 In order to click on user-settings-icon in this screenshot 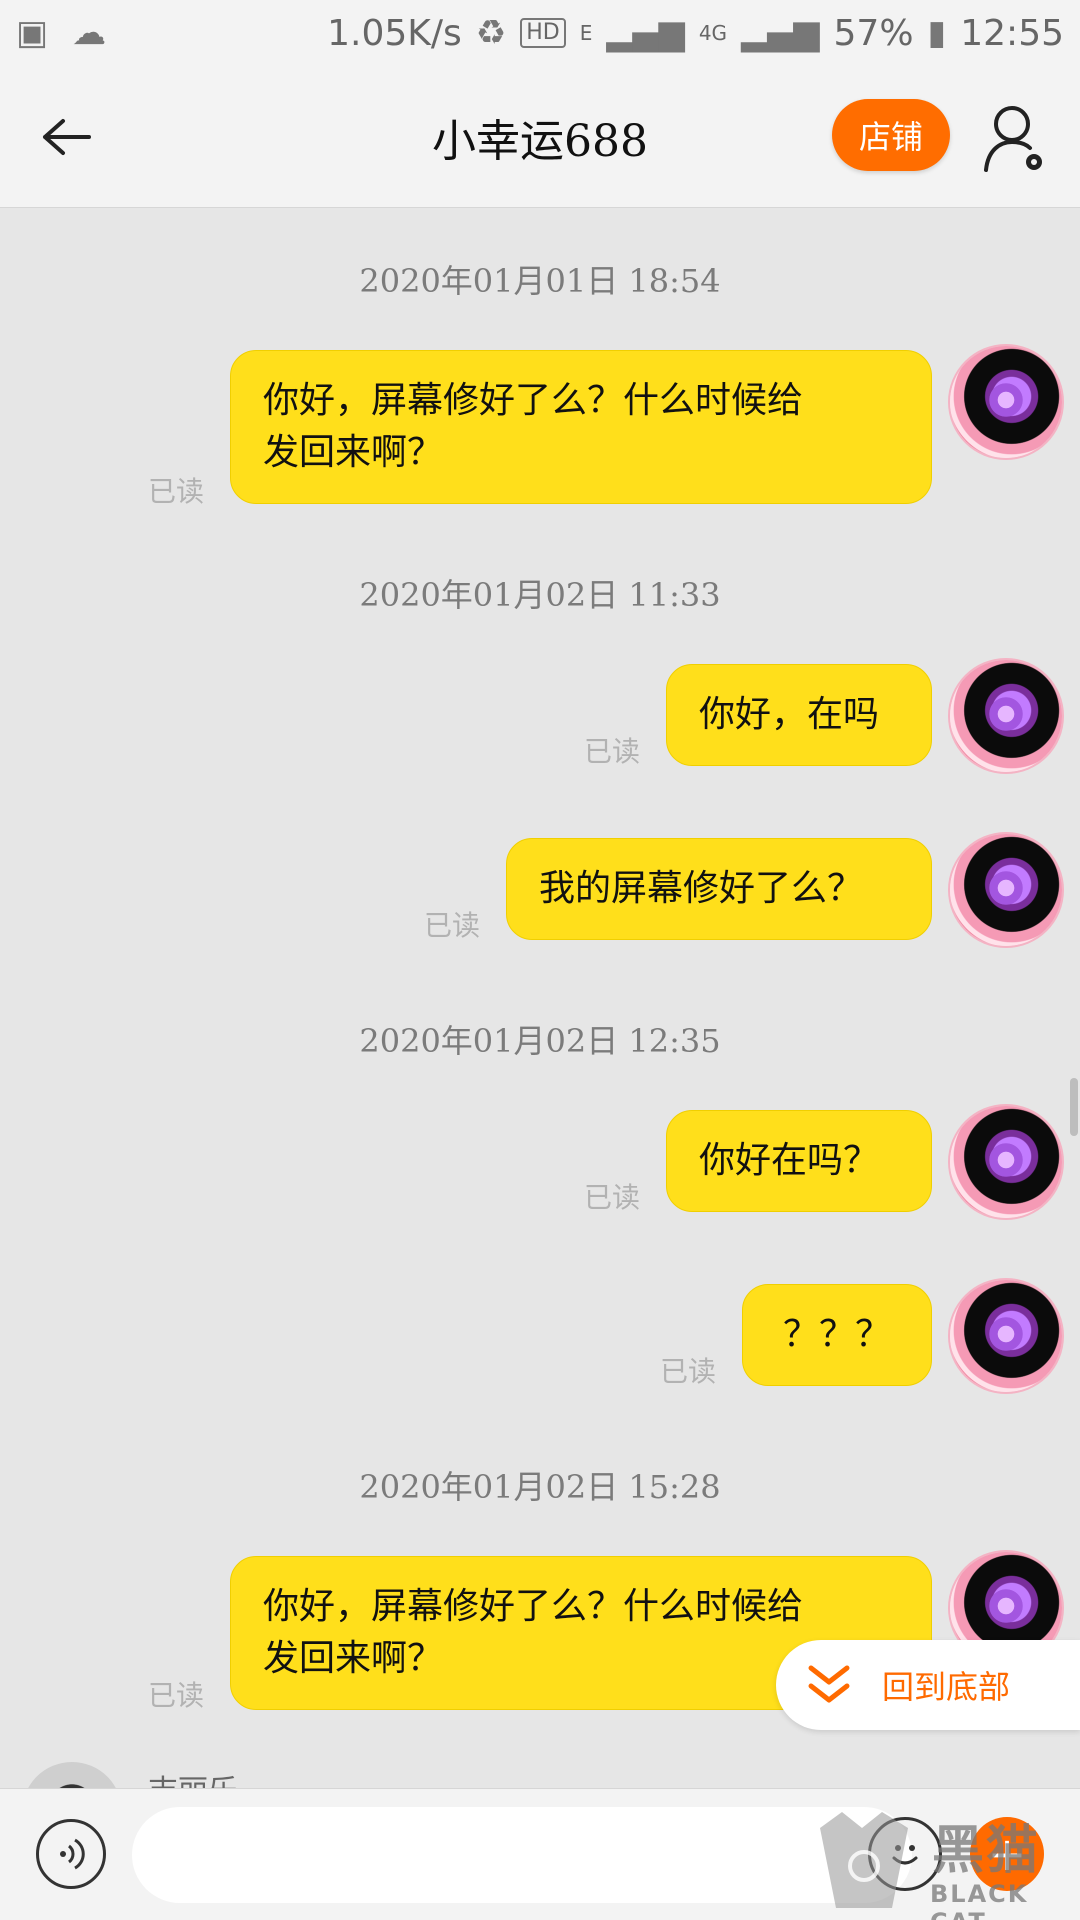, I will do `click(1013, 139)`.